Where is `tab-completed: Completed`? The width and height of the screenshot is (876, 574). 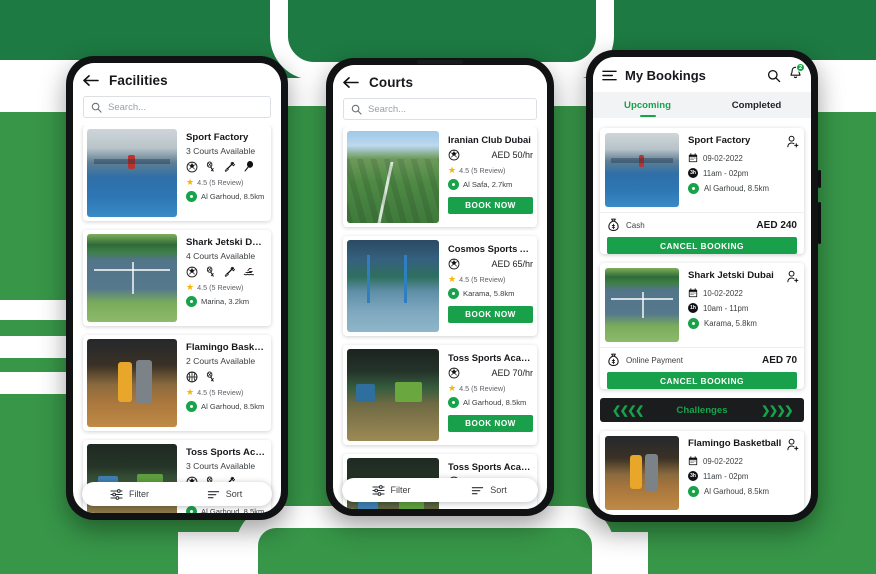 tab-completed: Completed is located at coordinates (756, 105).